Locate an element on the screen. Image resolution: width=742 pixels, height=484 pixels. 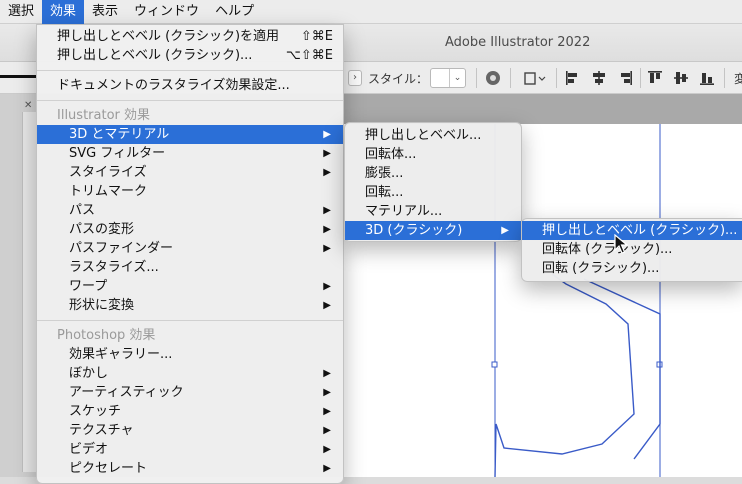
menu-item-sketch: スケッチ ▶ is located at coordinates (190, 411).